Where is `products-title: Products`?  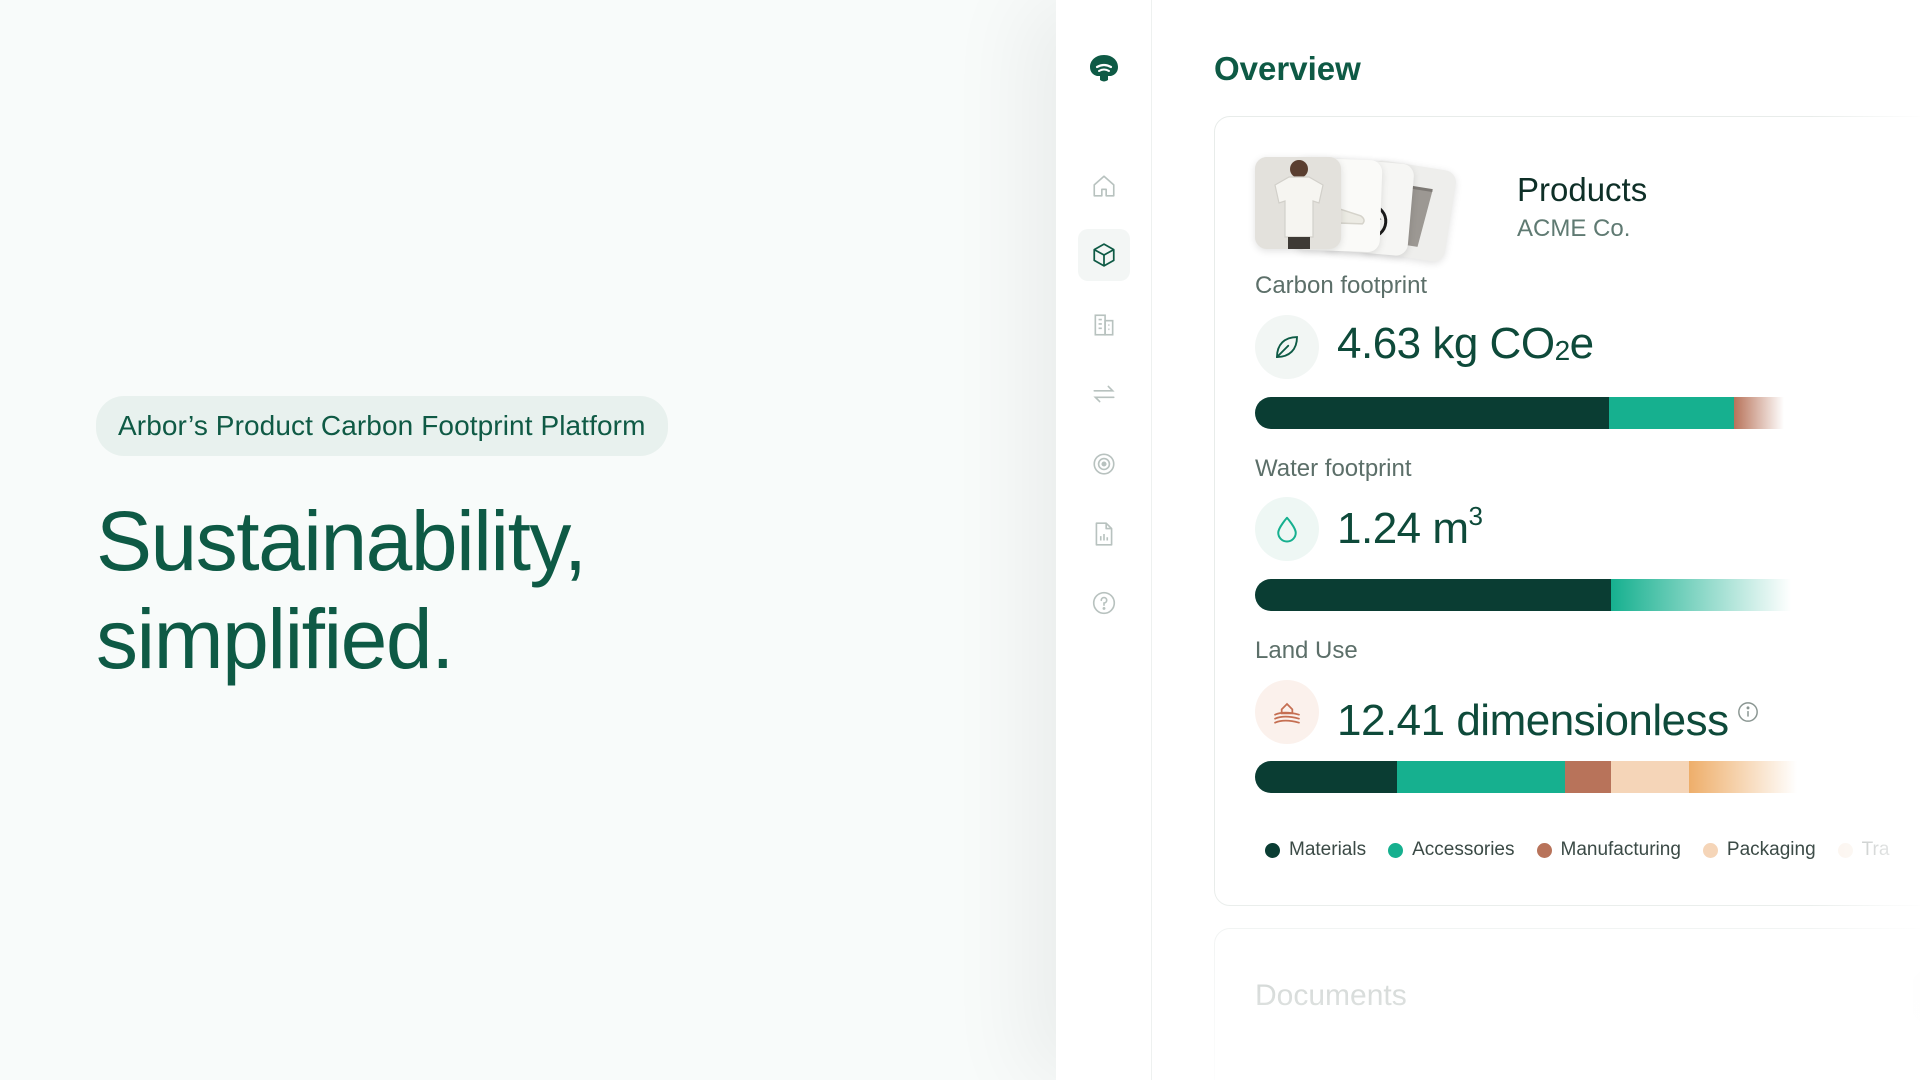 products-title: Products is located at coordinates (1582, 189).